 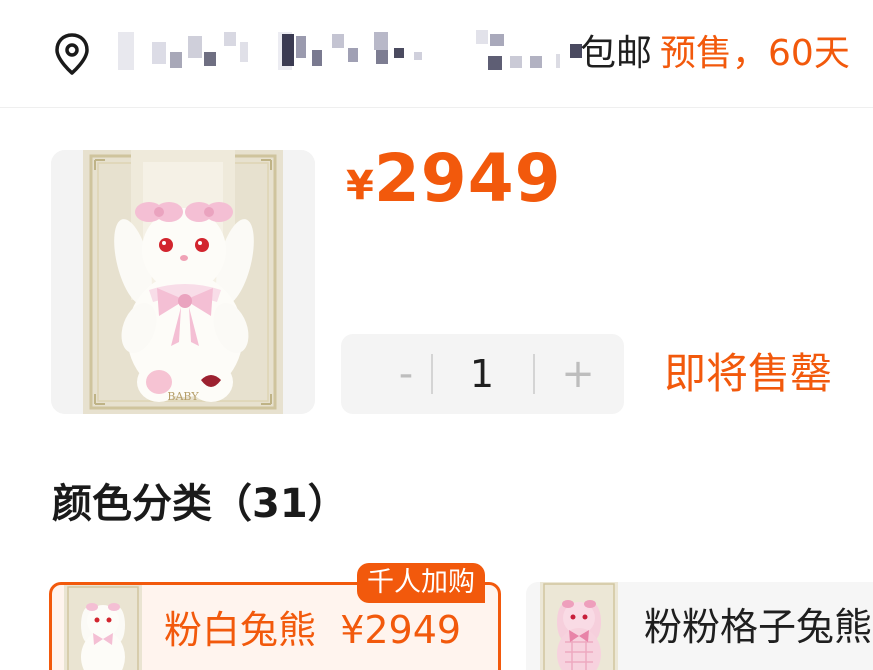 What do you see at coordinates (347, 51) in the screenshot?
I see `address-mosaic` at bounding box center [347, 51].